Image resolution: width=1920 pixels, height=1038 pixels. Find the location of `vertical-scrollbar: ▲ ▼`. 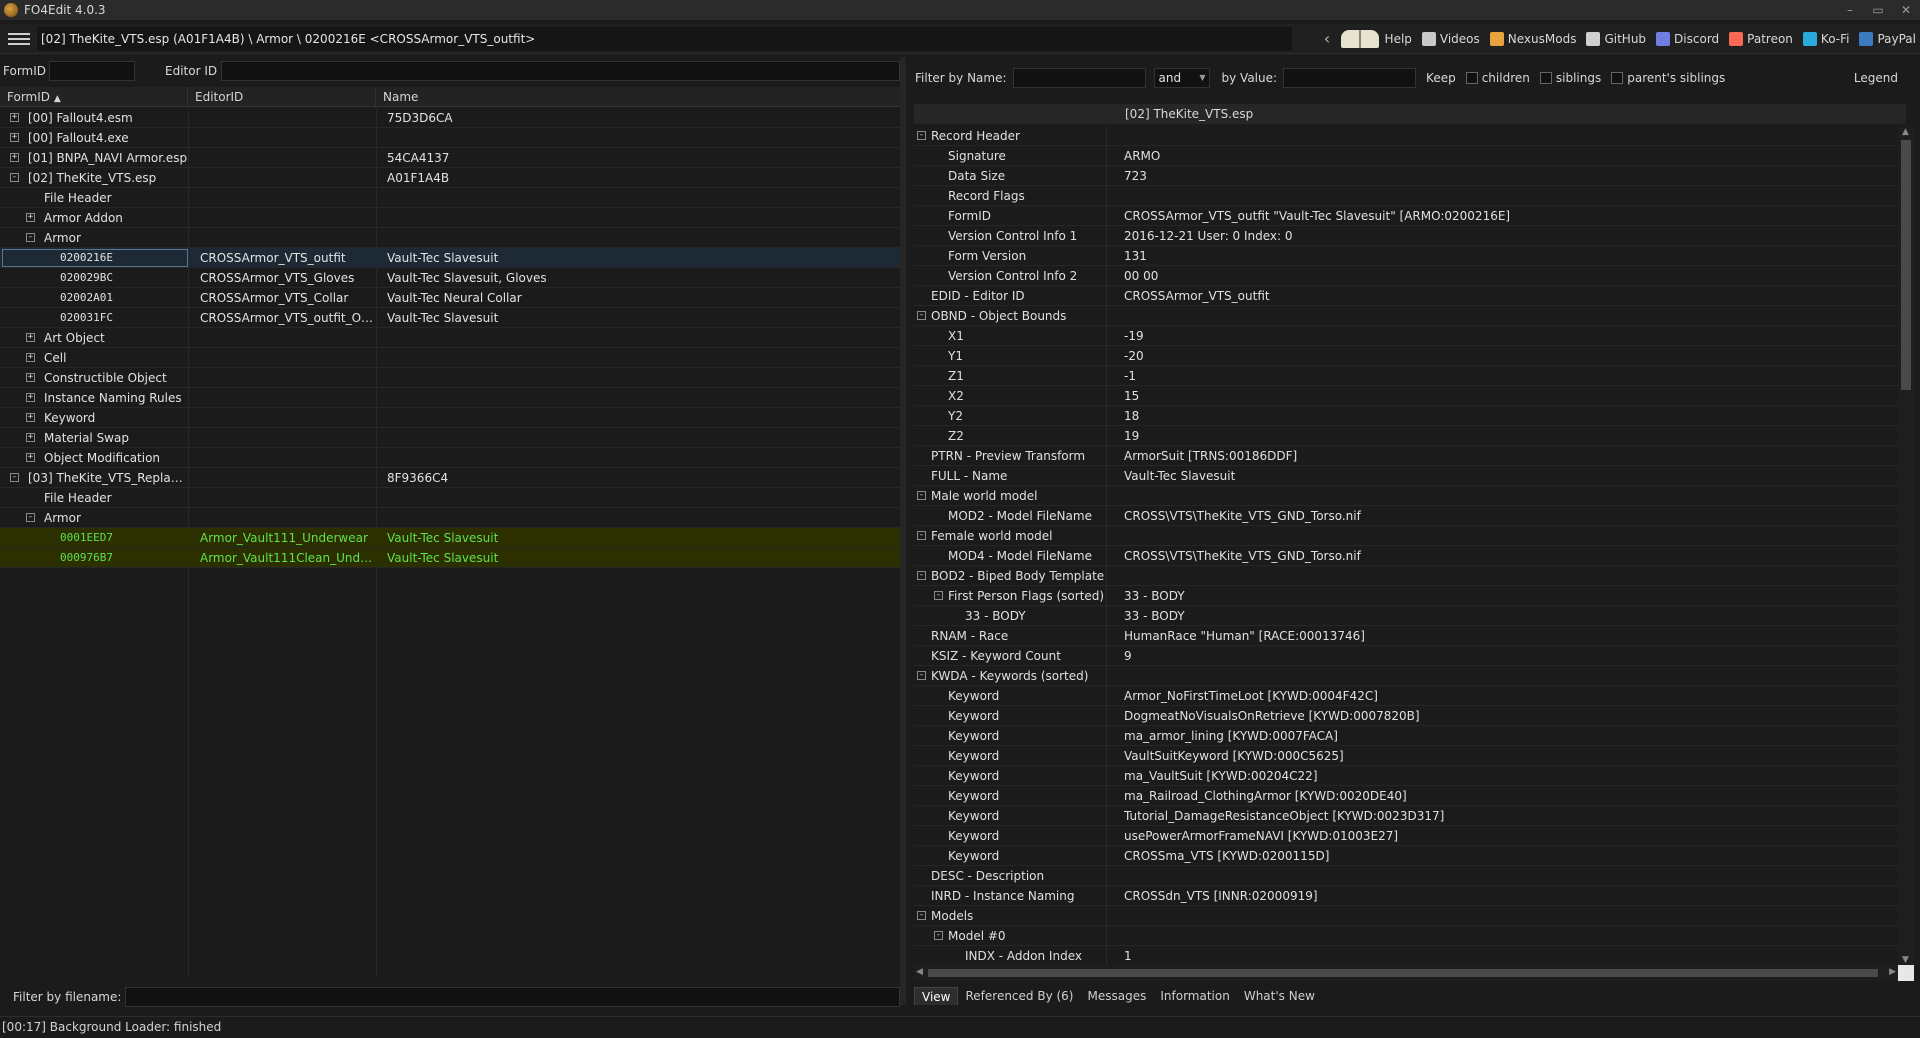

vertical-scrollbar: ▲ ▼ is located at coordinates (1906, 546).